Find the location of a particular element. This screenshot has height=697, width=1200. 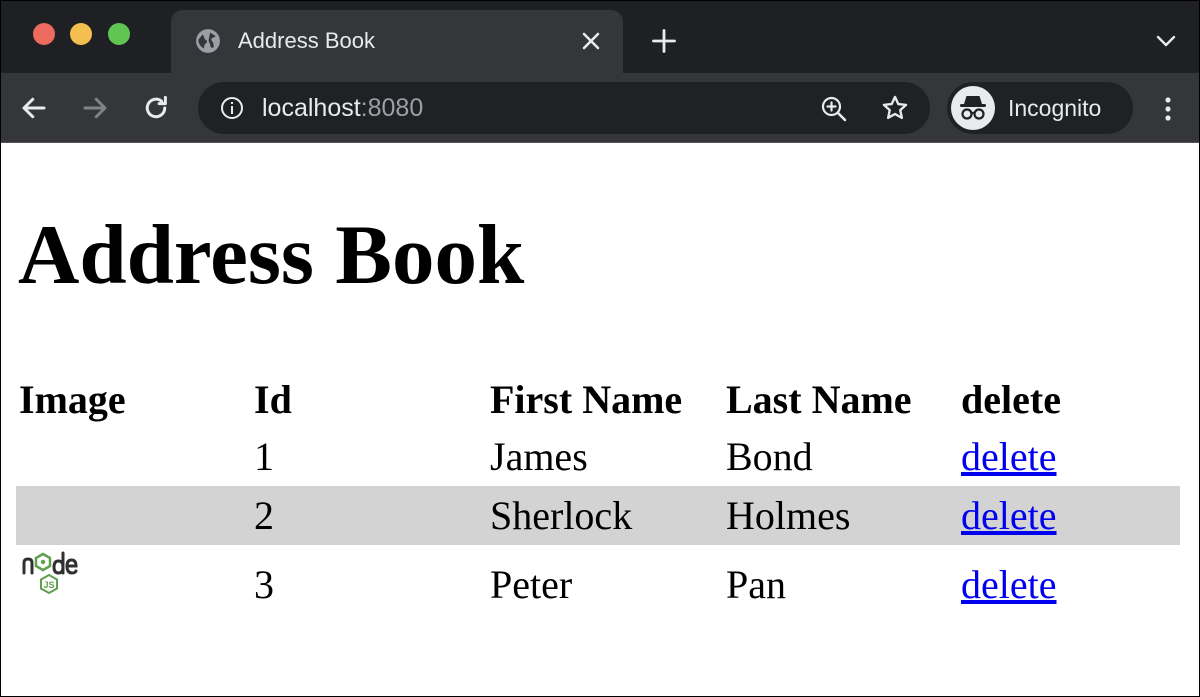

url-text: localhost:8080 is located at coordinates (342, 108).